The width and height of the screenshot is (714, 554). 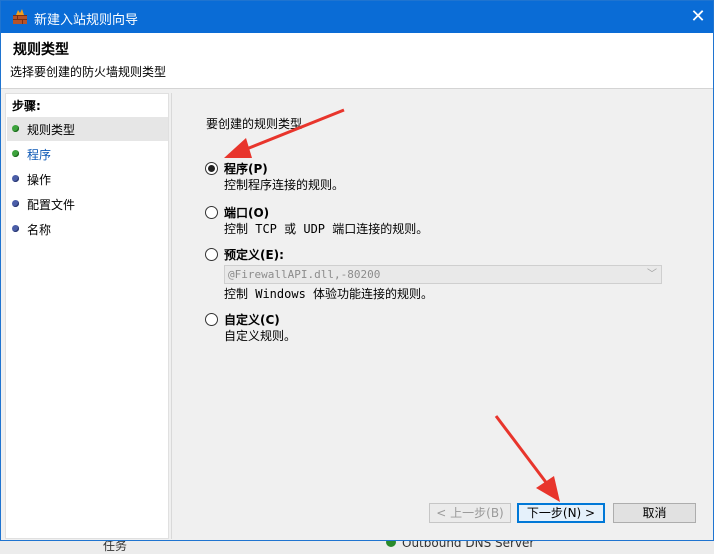 What do you see at coordinates (39, 154) in the screenshot?
I see `step-label: 程序` at bounding box center [39, 154].